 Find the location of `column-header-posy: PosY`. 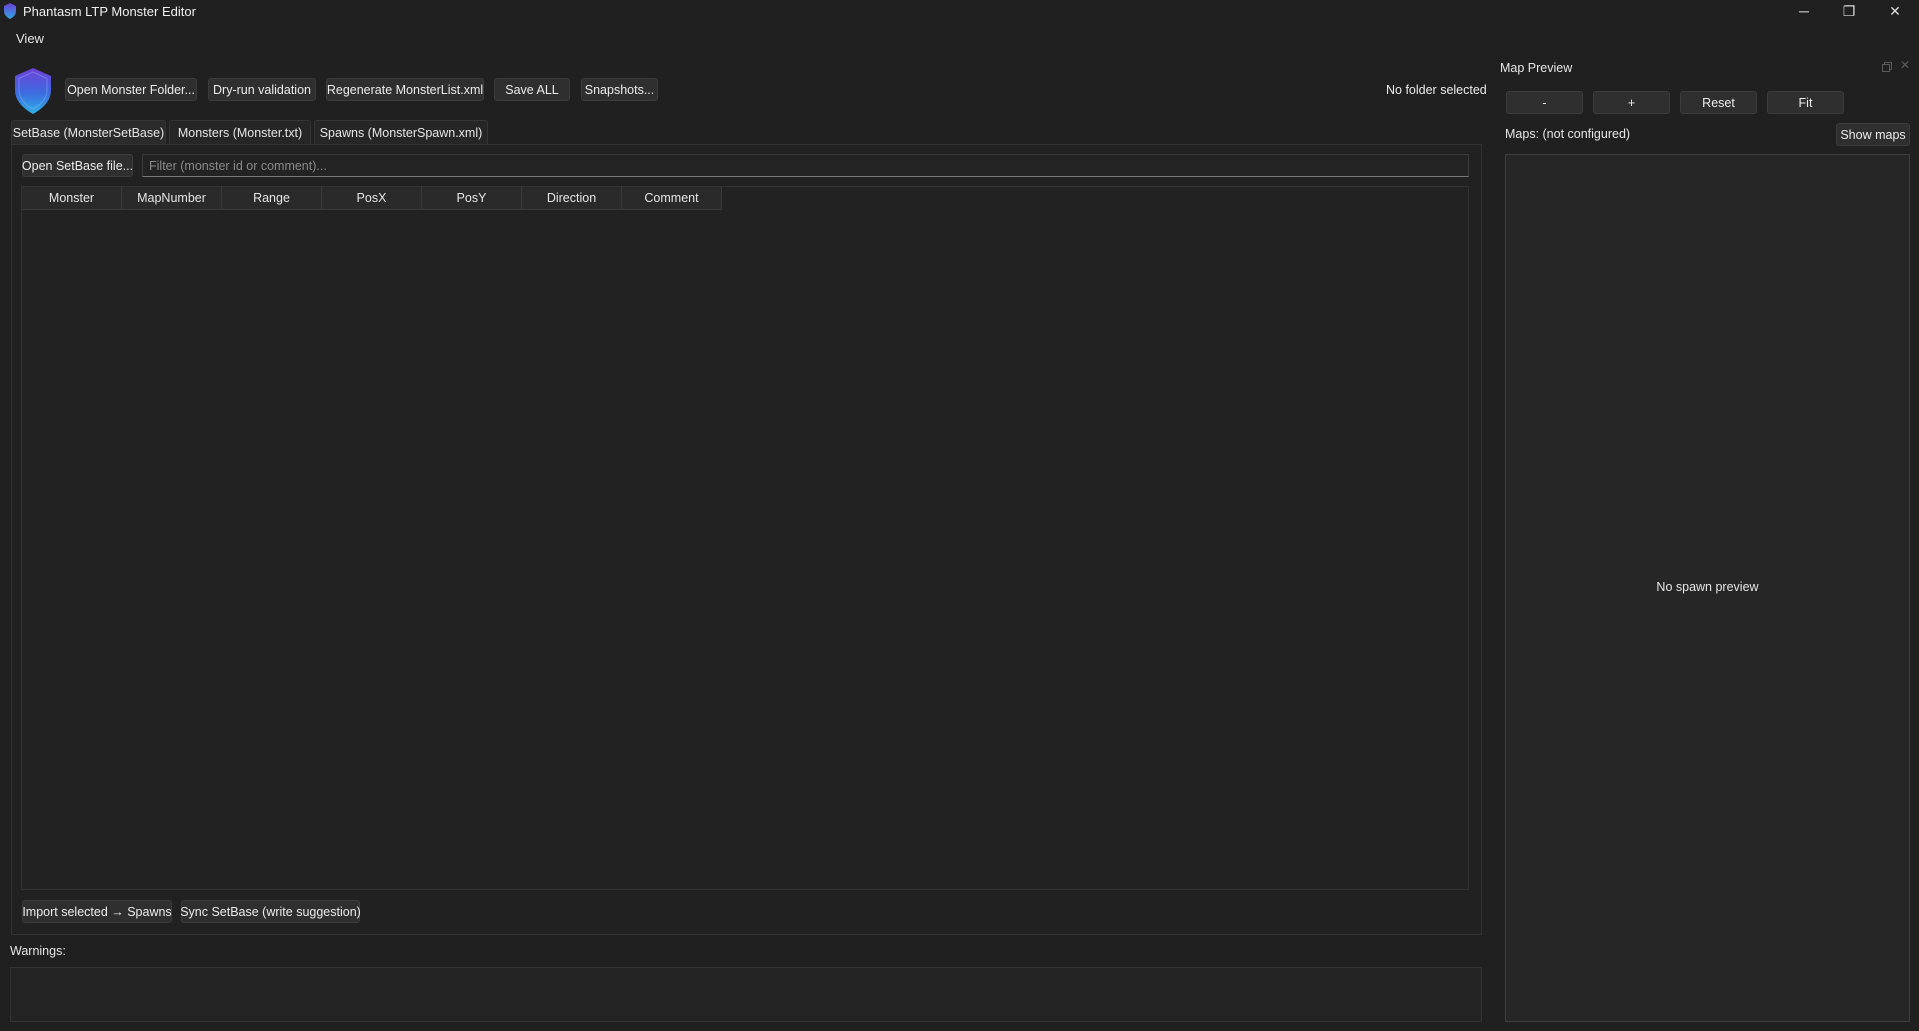

column-header-posy: PosY is located at coordinates (472, 198).